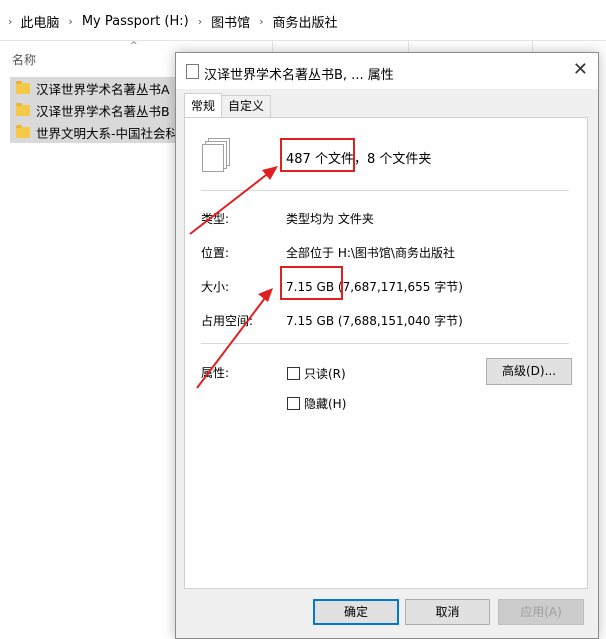 The width and height of the screenshot is (606, 639). Describe the element at coordinates (299, 75) in the screenshot. I see `dialog-title: 汉译世界学术名著丛书B, ... 属性` at that location.